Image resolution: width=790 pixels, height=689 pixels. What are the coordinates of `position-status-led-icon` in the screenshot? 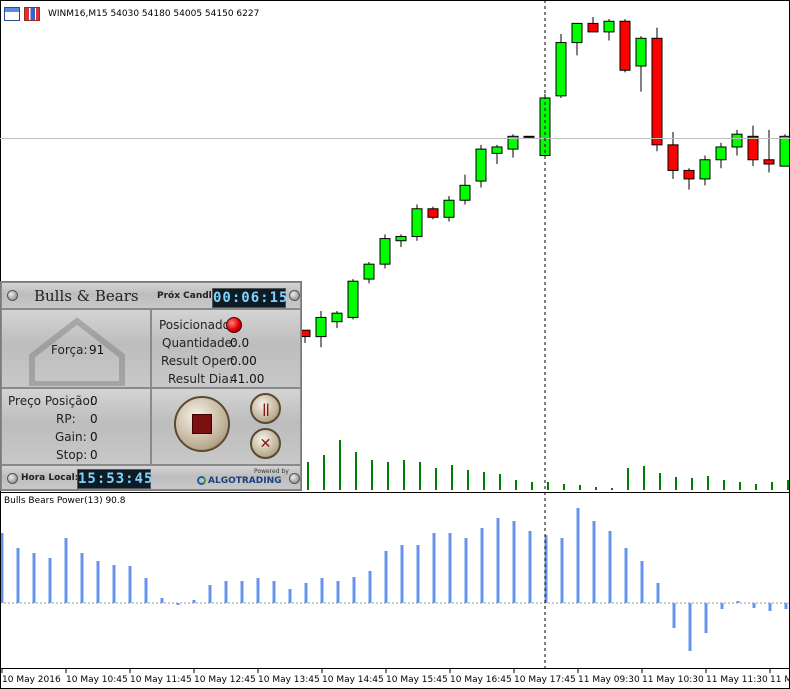 It's located at (234, 325).